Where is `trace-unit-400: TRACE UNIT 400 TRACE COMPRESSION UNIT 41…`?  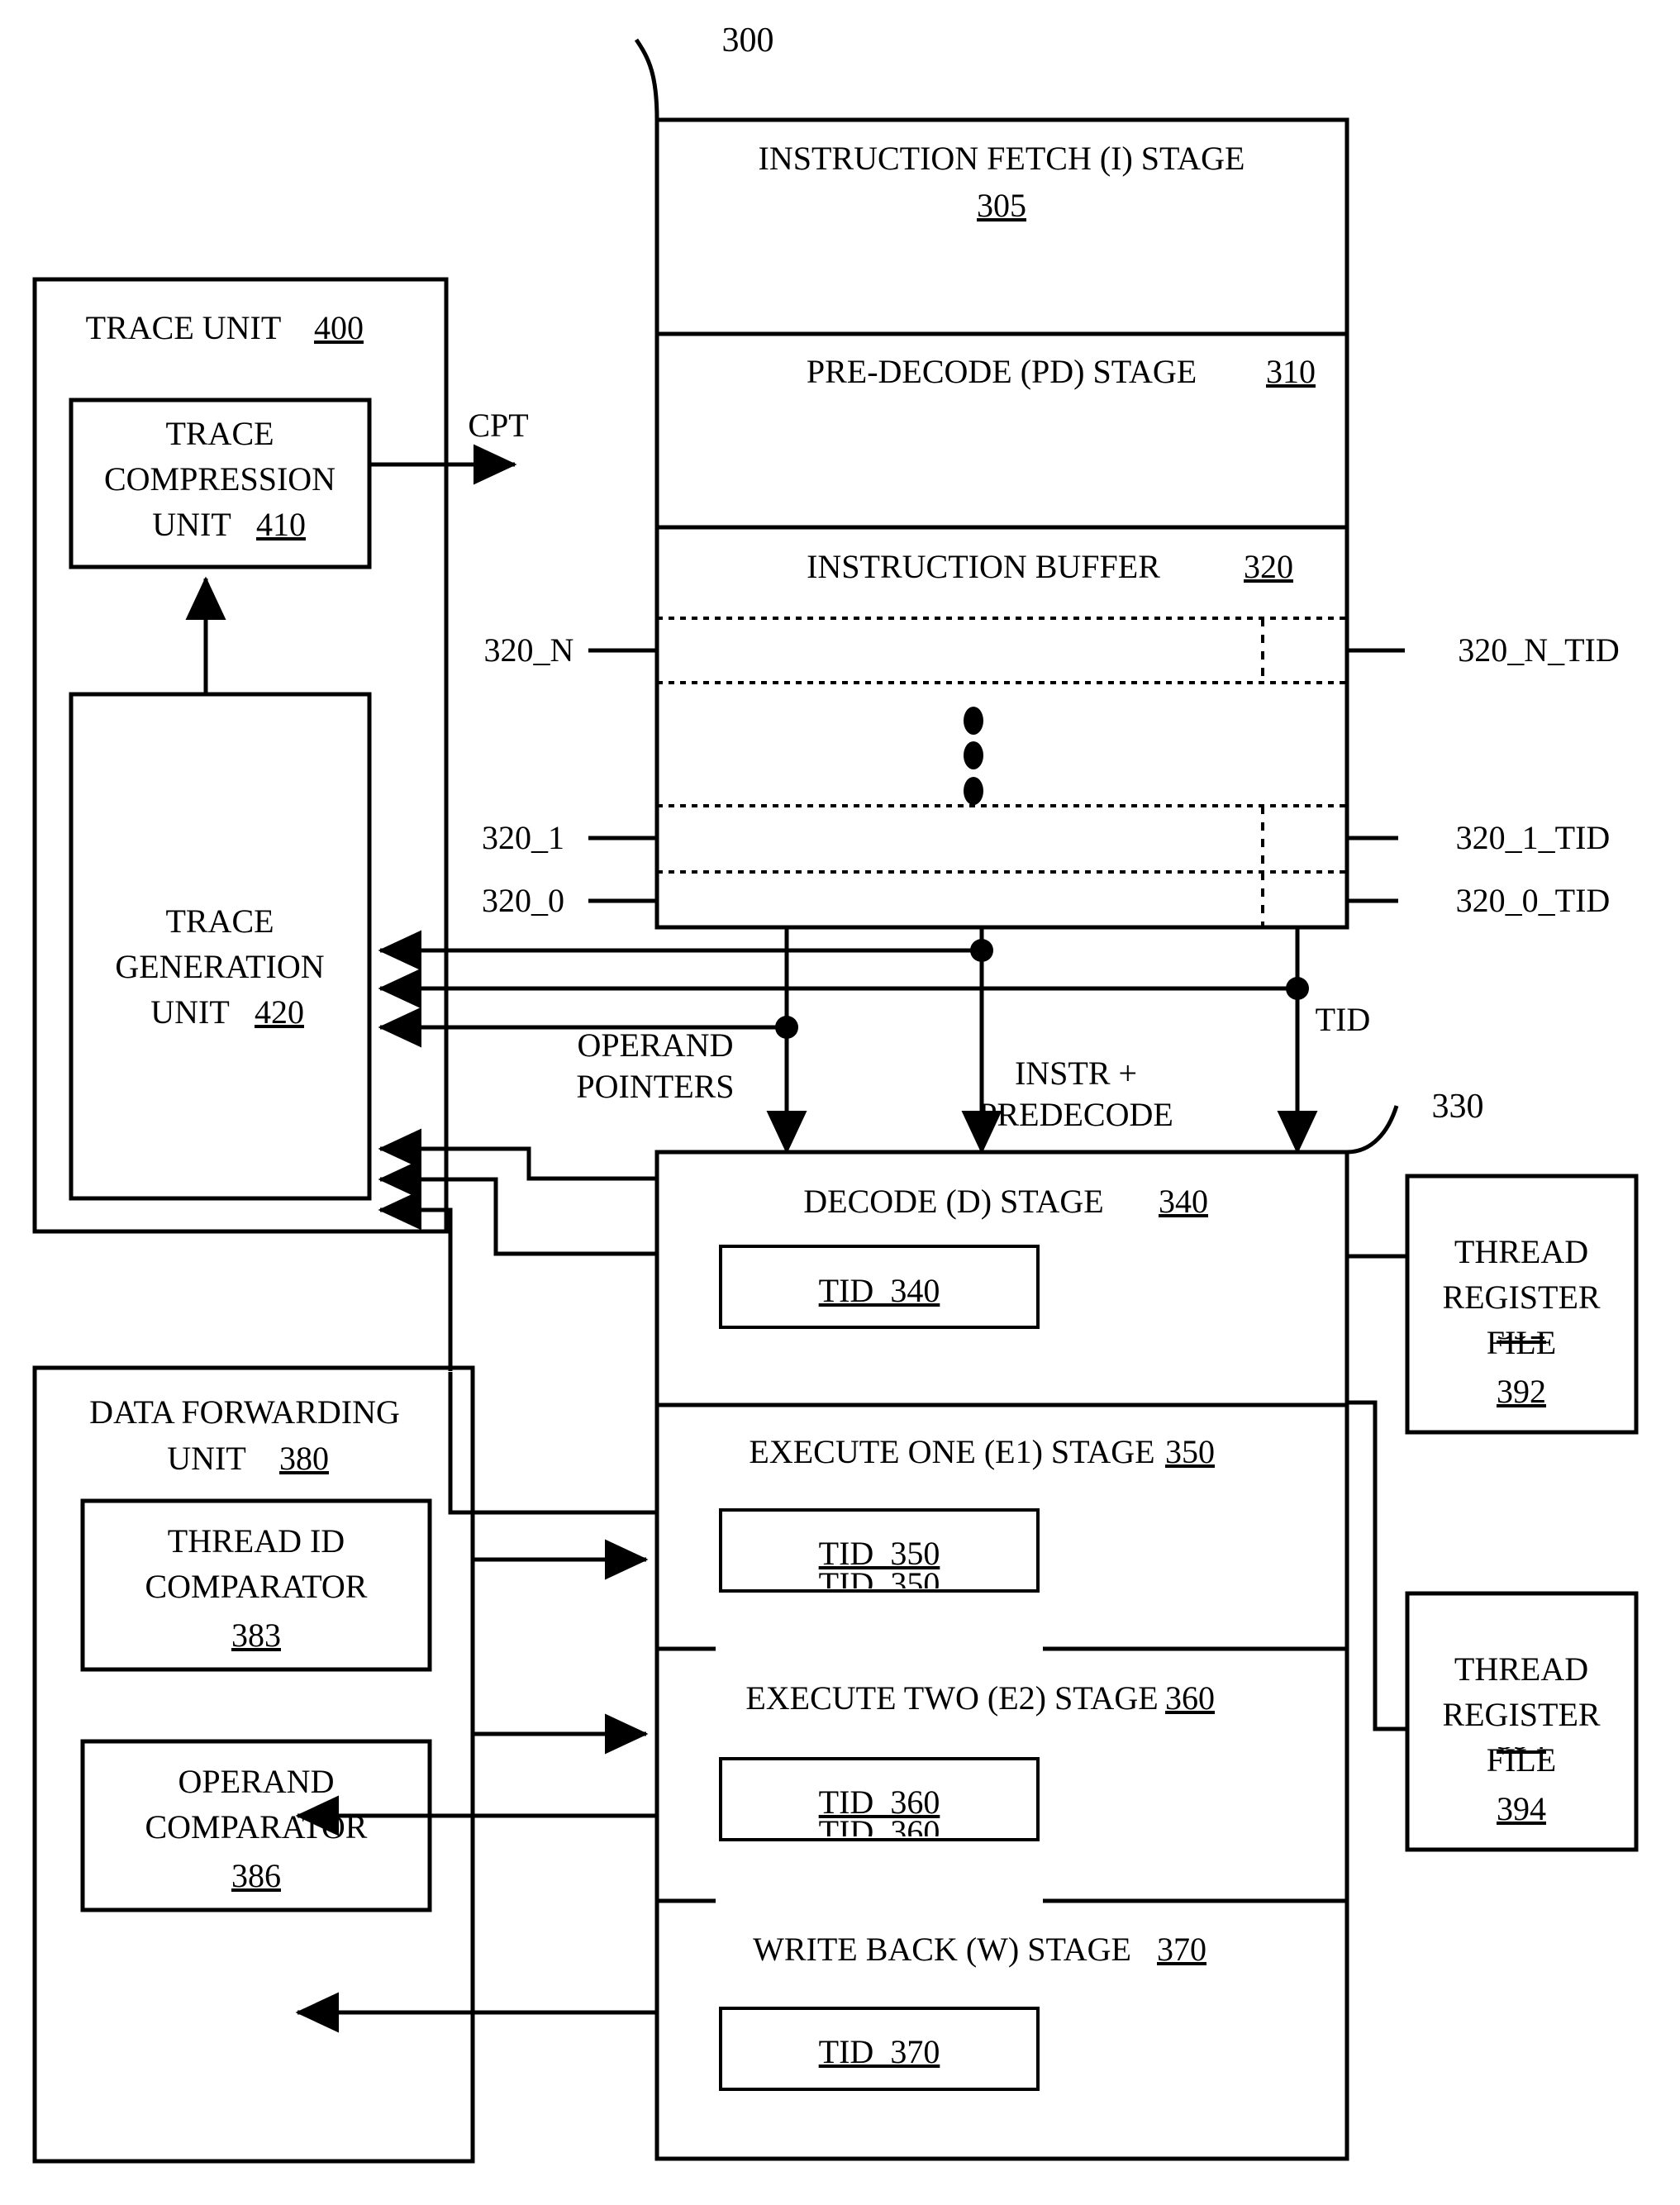
trace-unit-400: TRACE UNIT 400 TRACE COMPRESSION UNIT 41… is located at coordinates (280, 755).